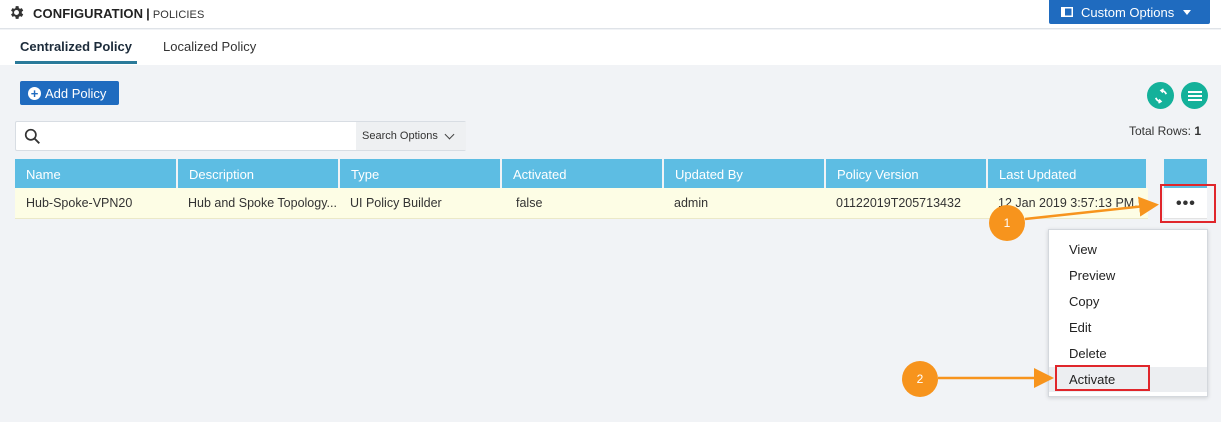  I want to click on annotation-arrows, so click(1048, 292).